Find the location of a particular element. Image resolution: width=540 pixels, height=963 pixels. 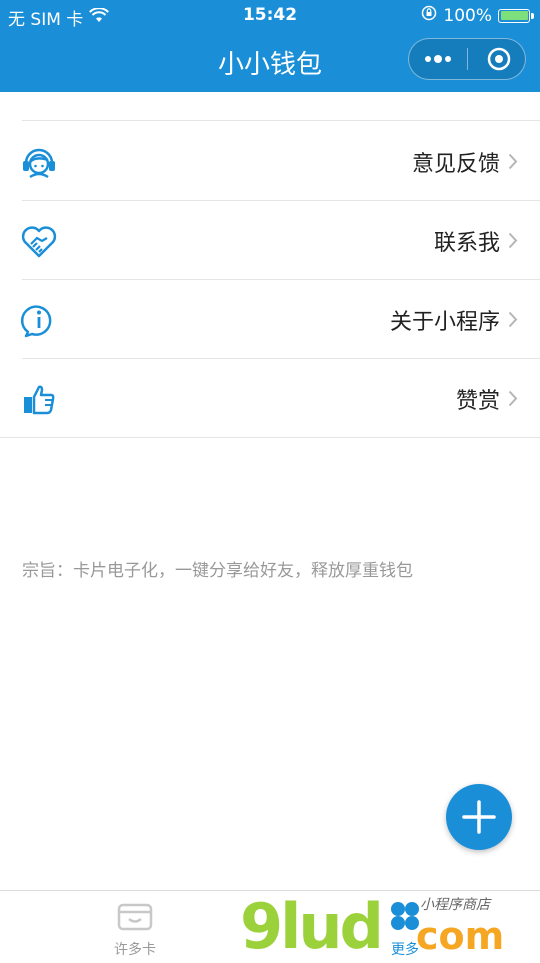

plus-icon is located at coordinates (479, 819).